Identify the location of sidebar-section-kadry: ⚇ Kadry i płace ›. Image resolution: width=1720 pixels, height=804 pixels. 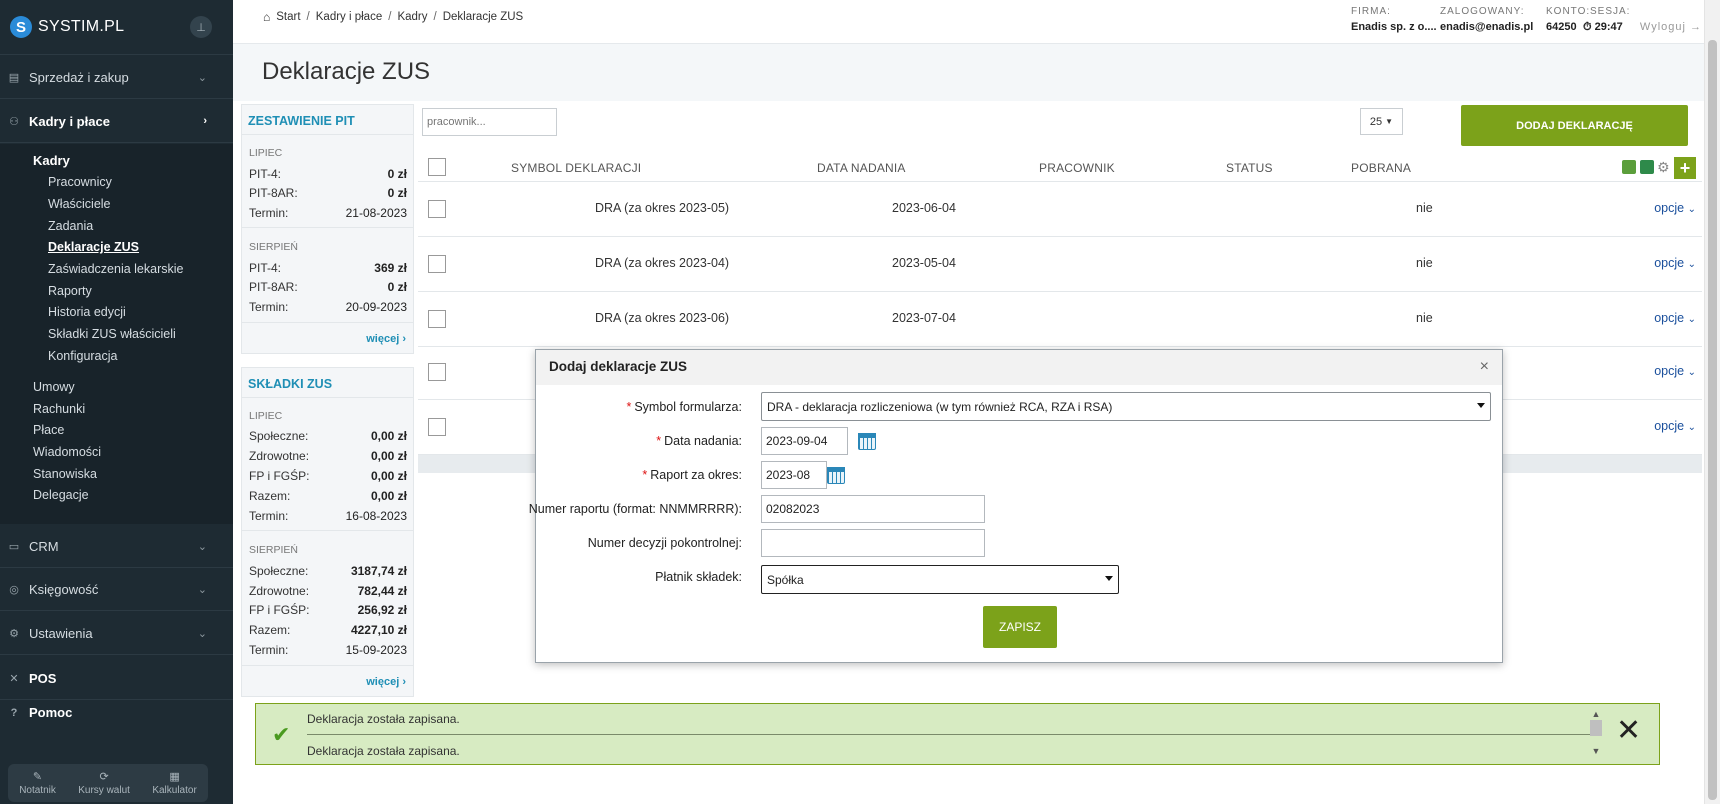
(116, 121).